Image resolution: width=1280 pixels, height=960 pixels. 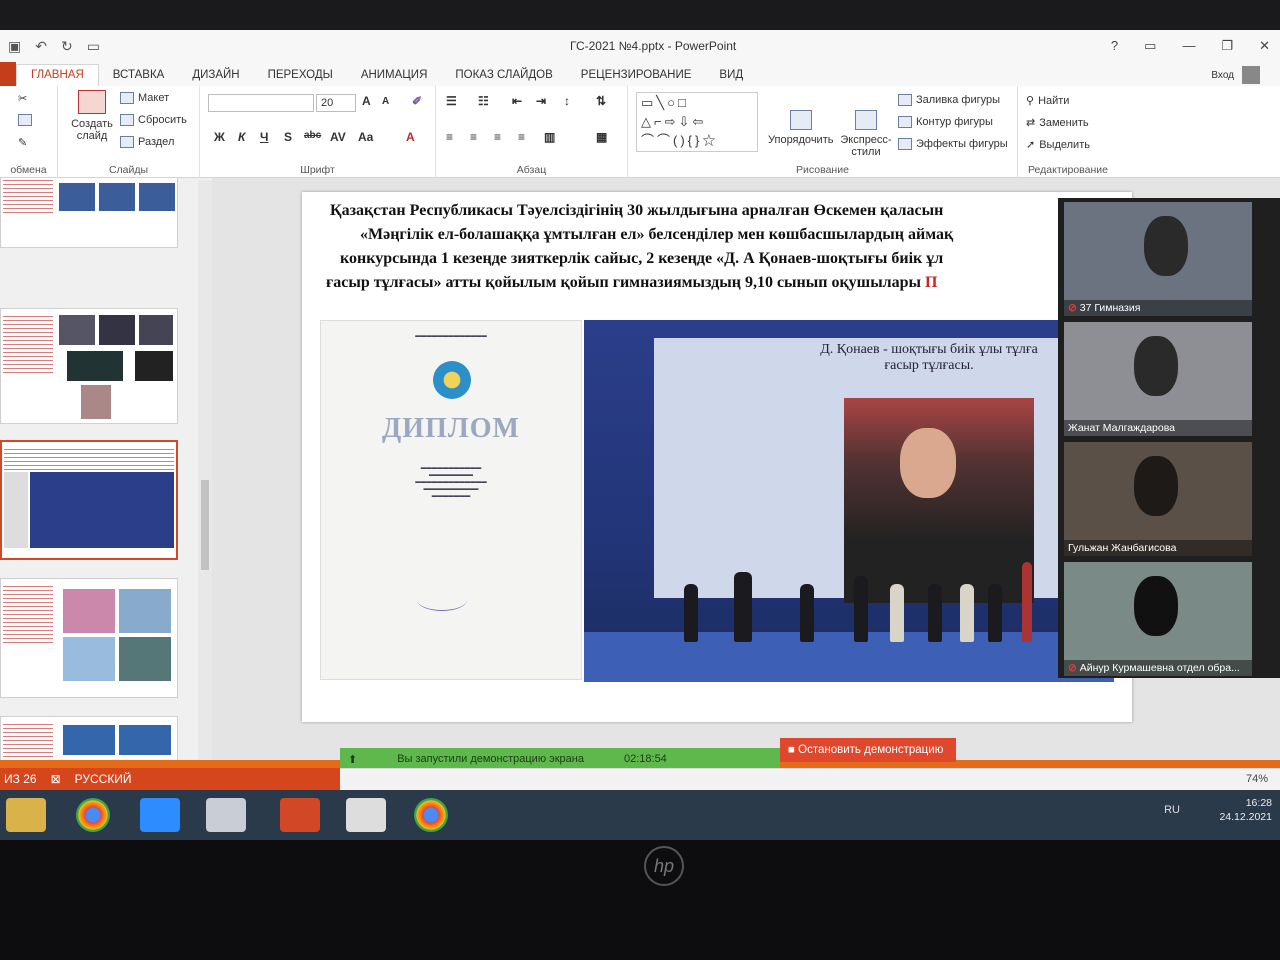 I want to click on section-button: Раздел, so click(x=147, y=142).